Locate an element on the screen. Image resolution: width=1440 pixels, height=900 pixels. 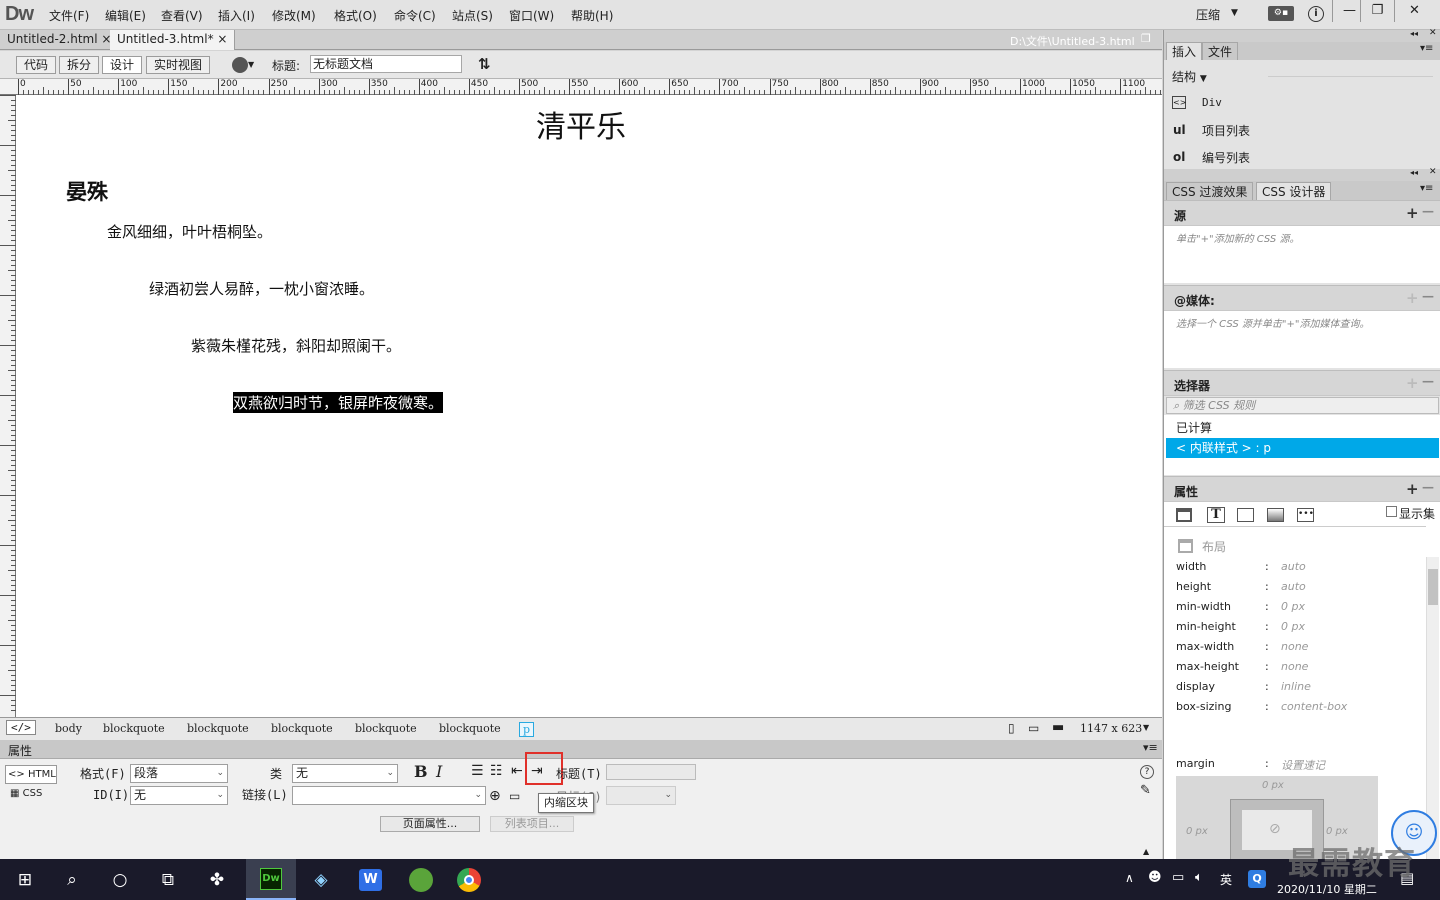
ime-indicator: 英 is located at coordinates (1226, 879).